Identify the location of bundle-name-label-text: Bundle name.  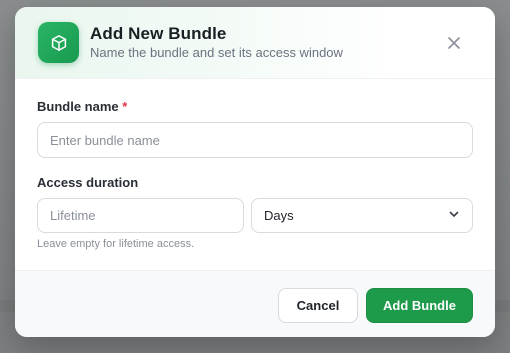
(78, 106).